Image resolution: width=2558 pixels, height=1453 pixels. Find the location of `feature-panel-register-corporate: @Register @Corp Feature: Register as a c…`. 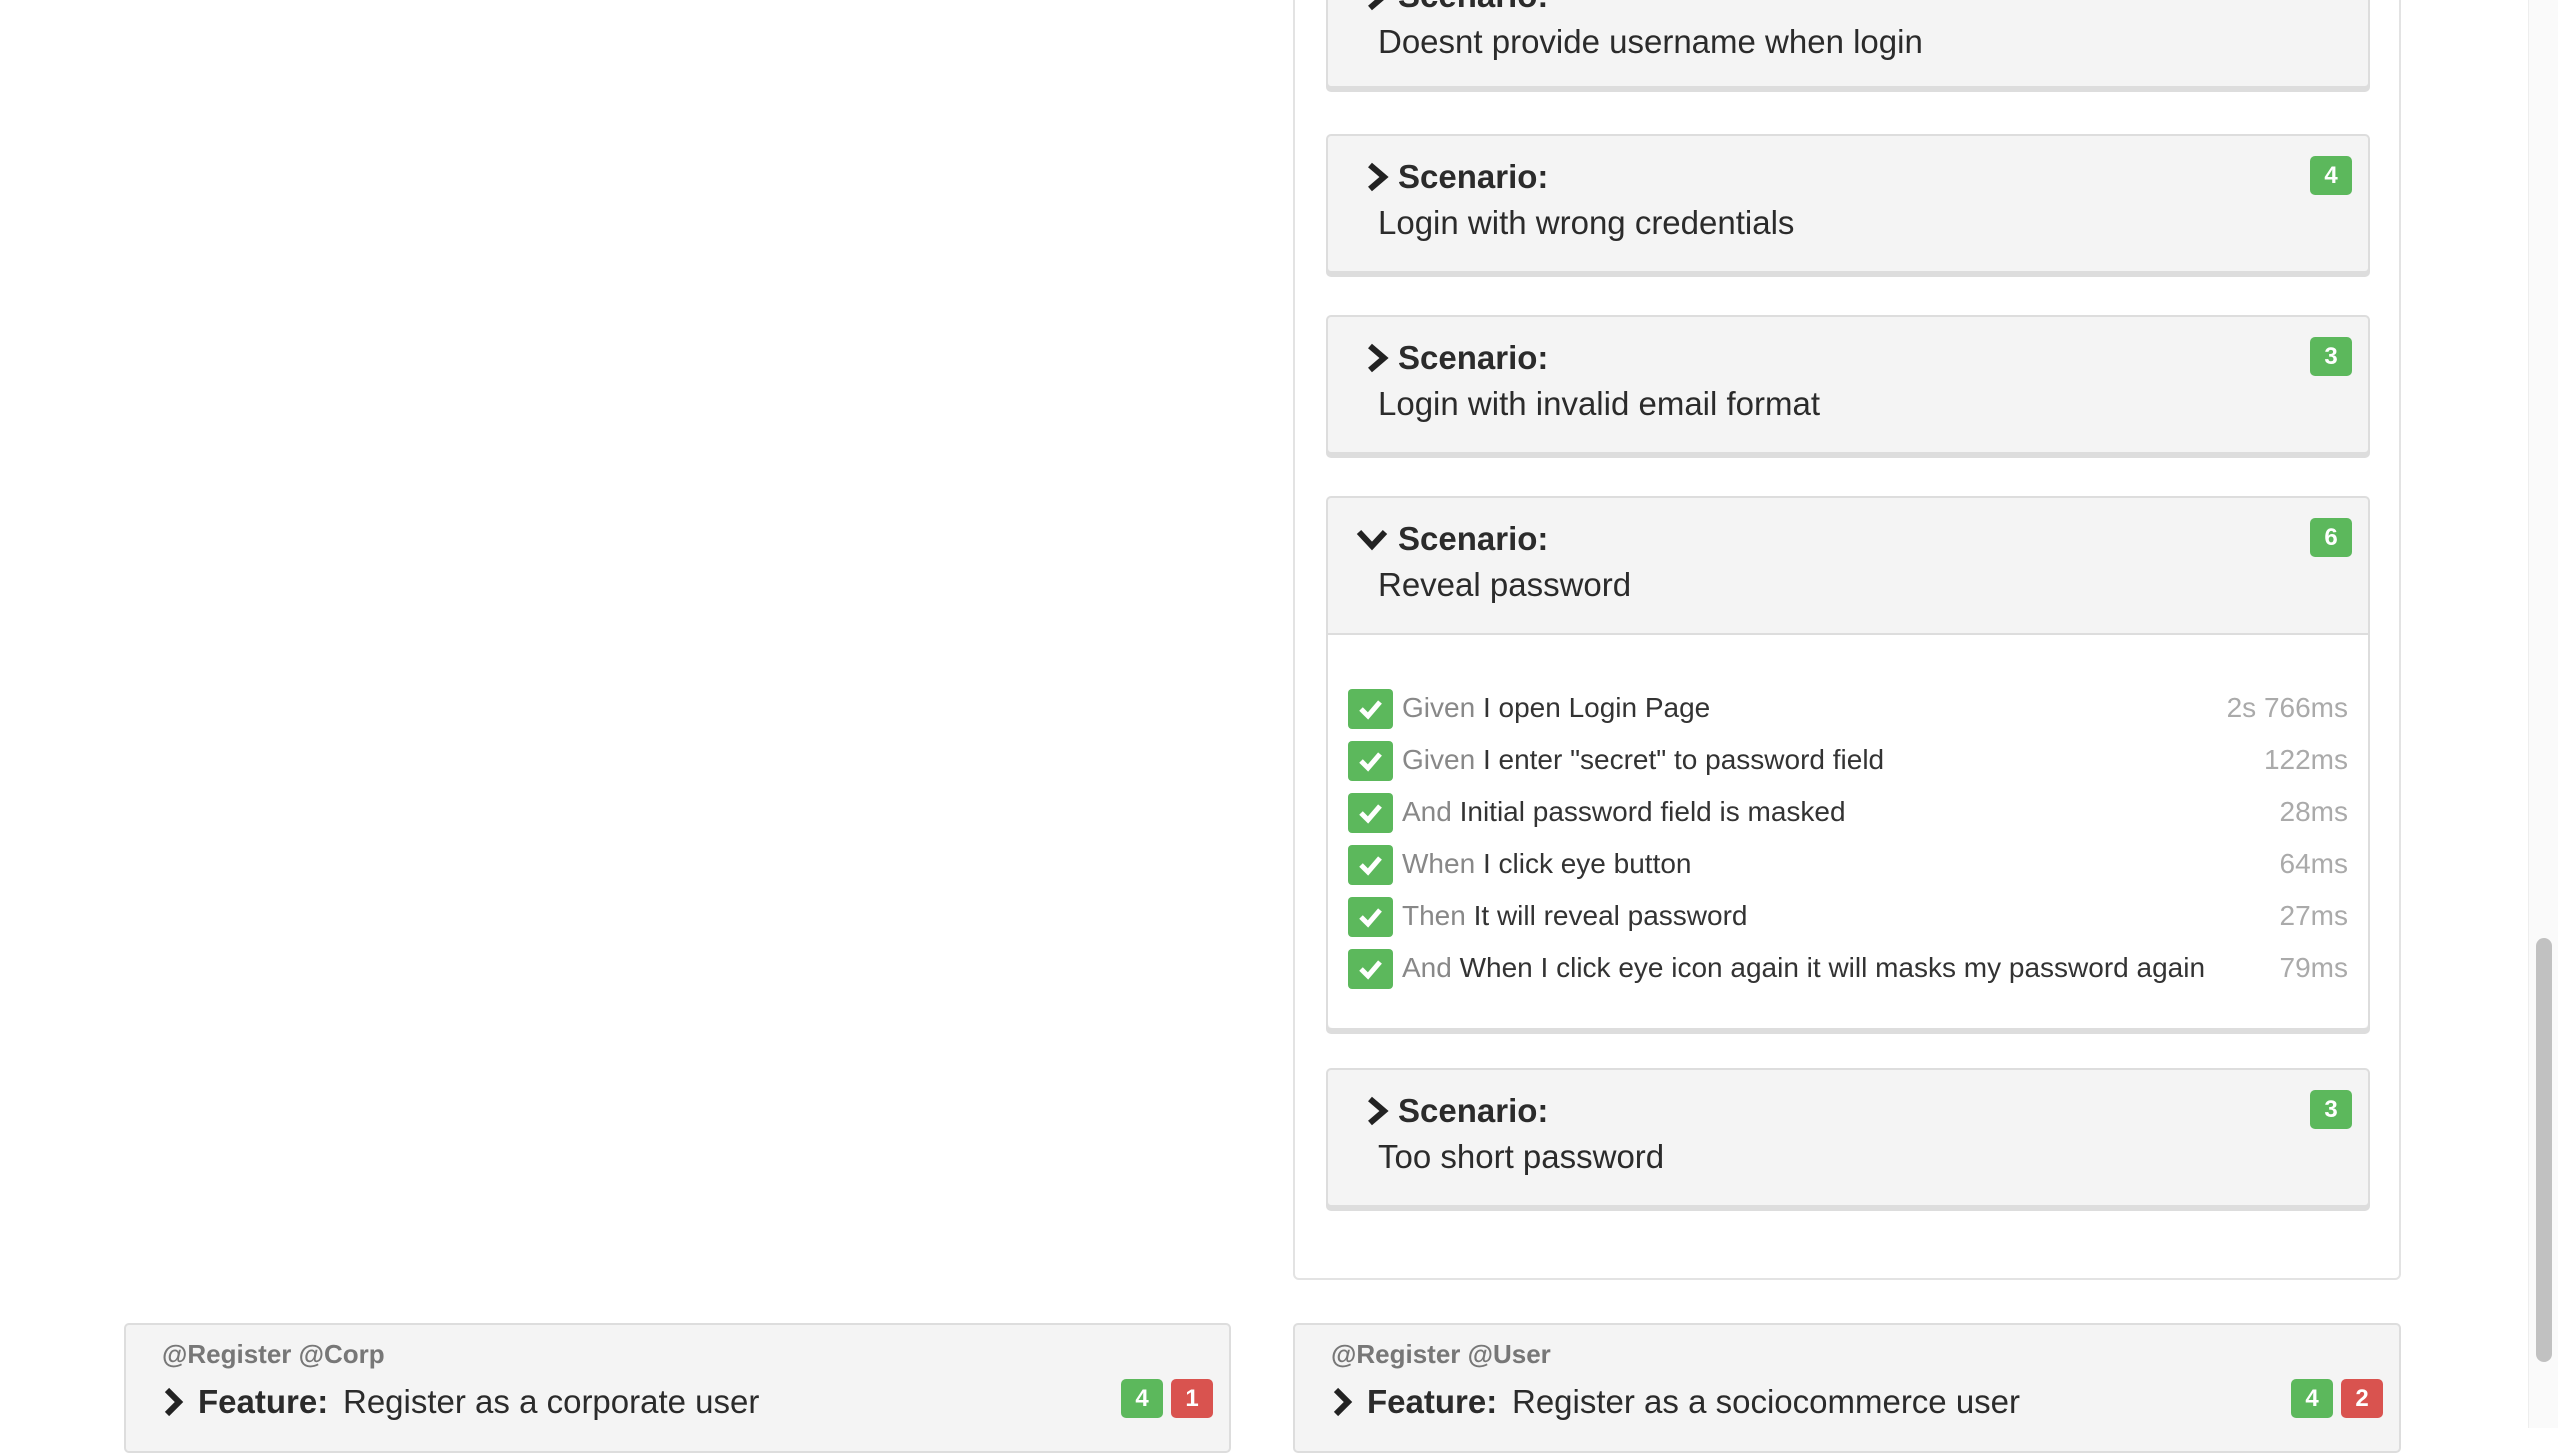

feature-panel-register-corporate: @Register @Corp Feature: Register as a c… is located at coordinates (677, 1388).